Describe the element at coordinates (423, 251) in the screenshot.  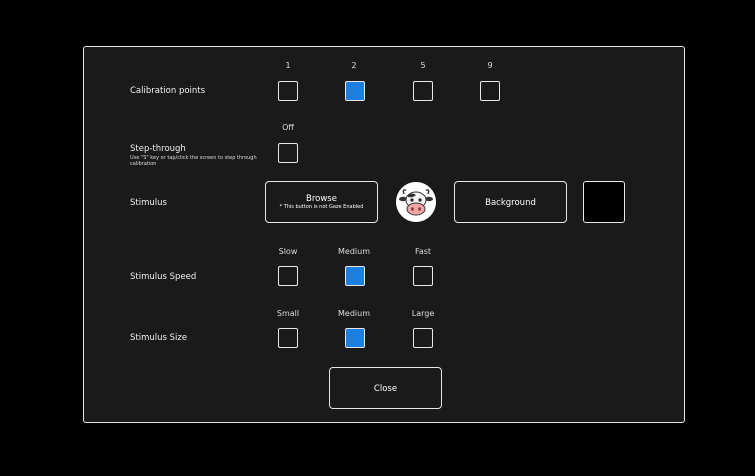
I see `speed-option-label-fast: Fast` at that location.